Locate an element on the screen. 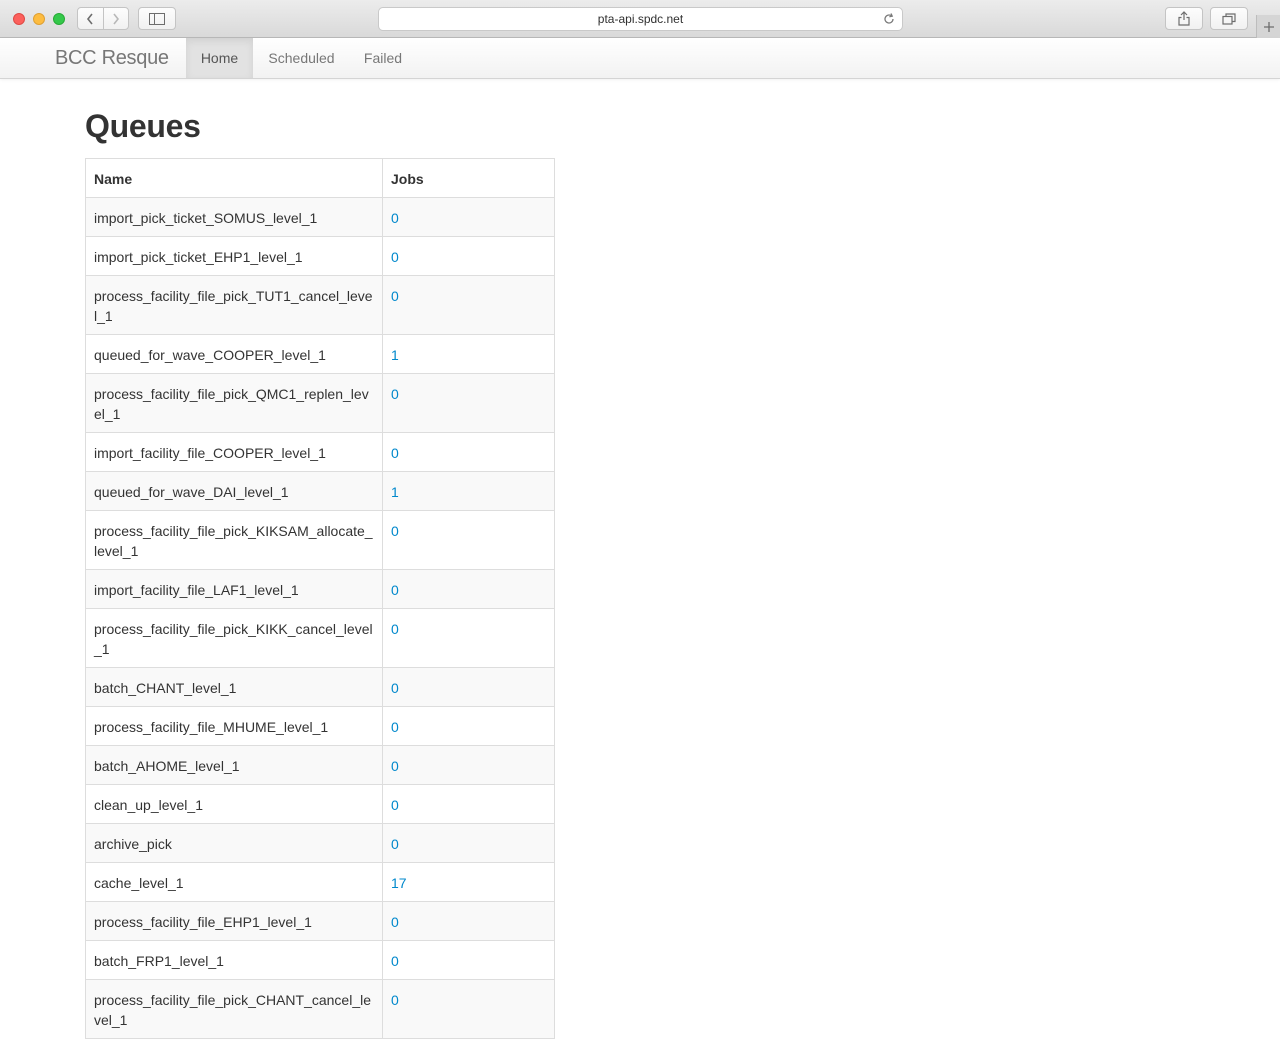 This screenshot has width=1280, height=1039. tab-failed: Failed is located at coordinates (383, 58).